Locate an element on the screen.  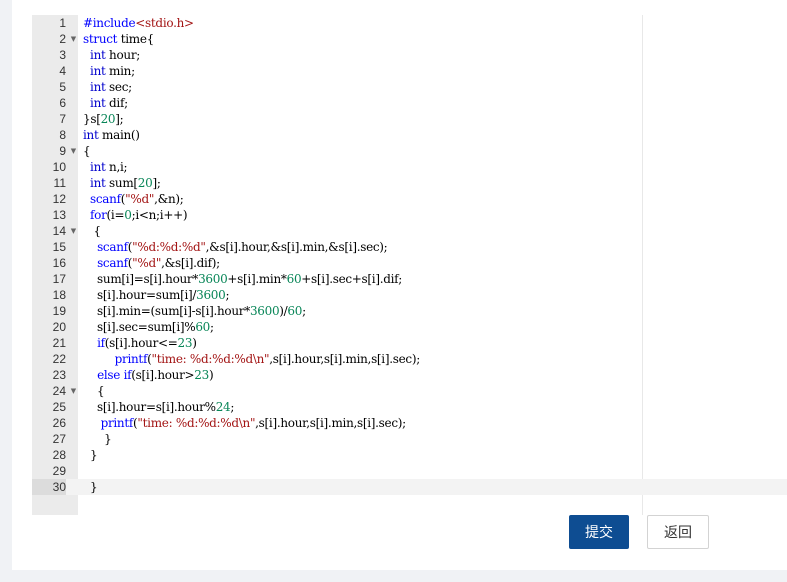
code-line: 9 ▼ { is located at coordinates (409, 151).